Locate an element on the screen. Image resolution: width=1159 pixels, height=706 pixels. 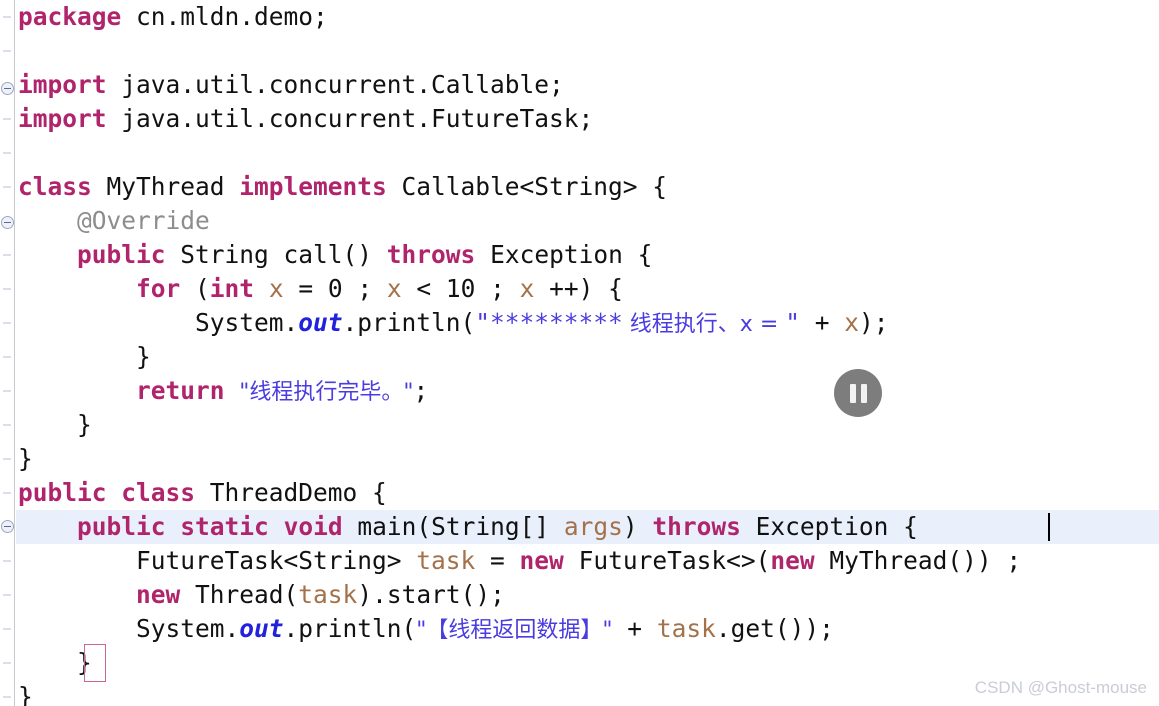
code-token-plain: Thread( is located at coordinates (239, 594).